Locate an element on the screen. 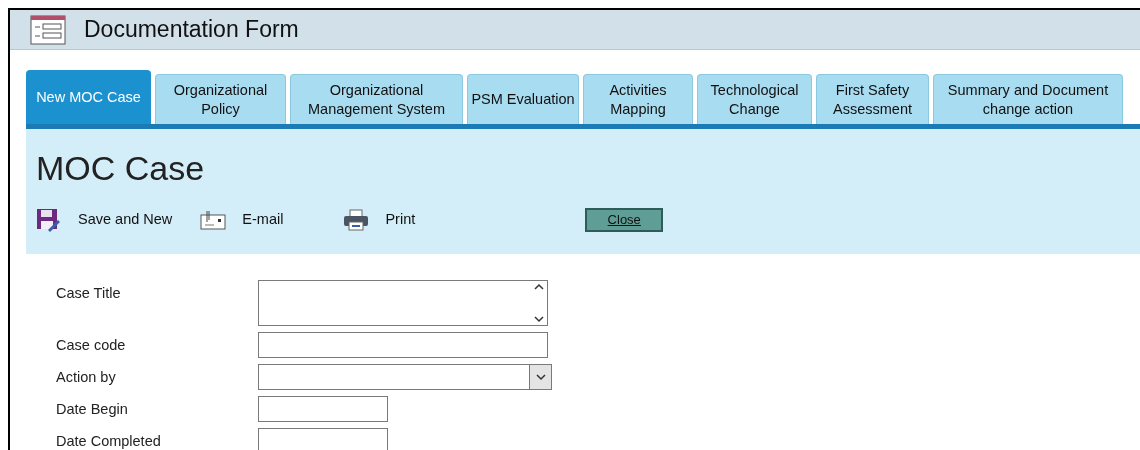  tab: Organizational Management System is located at coordinates (376, 99).